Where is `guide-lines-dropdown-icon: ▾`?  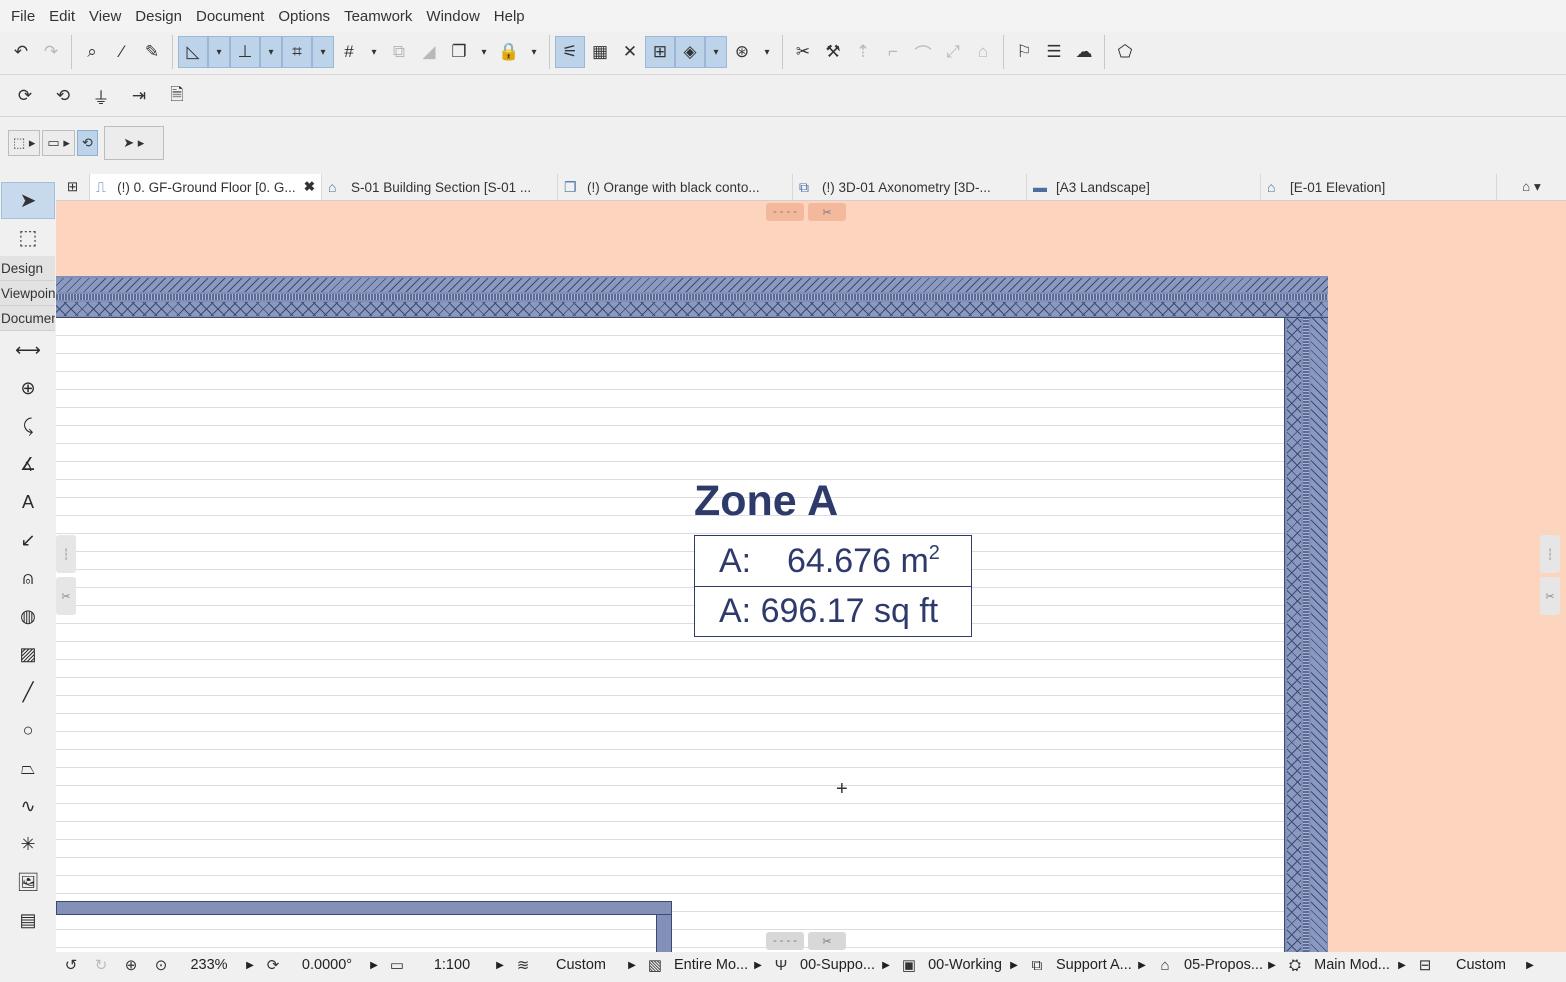
guide-lines-dropdown-icon: ▾ is located at coordinates (219, 52).